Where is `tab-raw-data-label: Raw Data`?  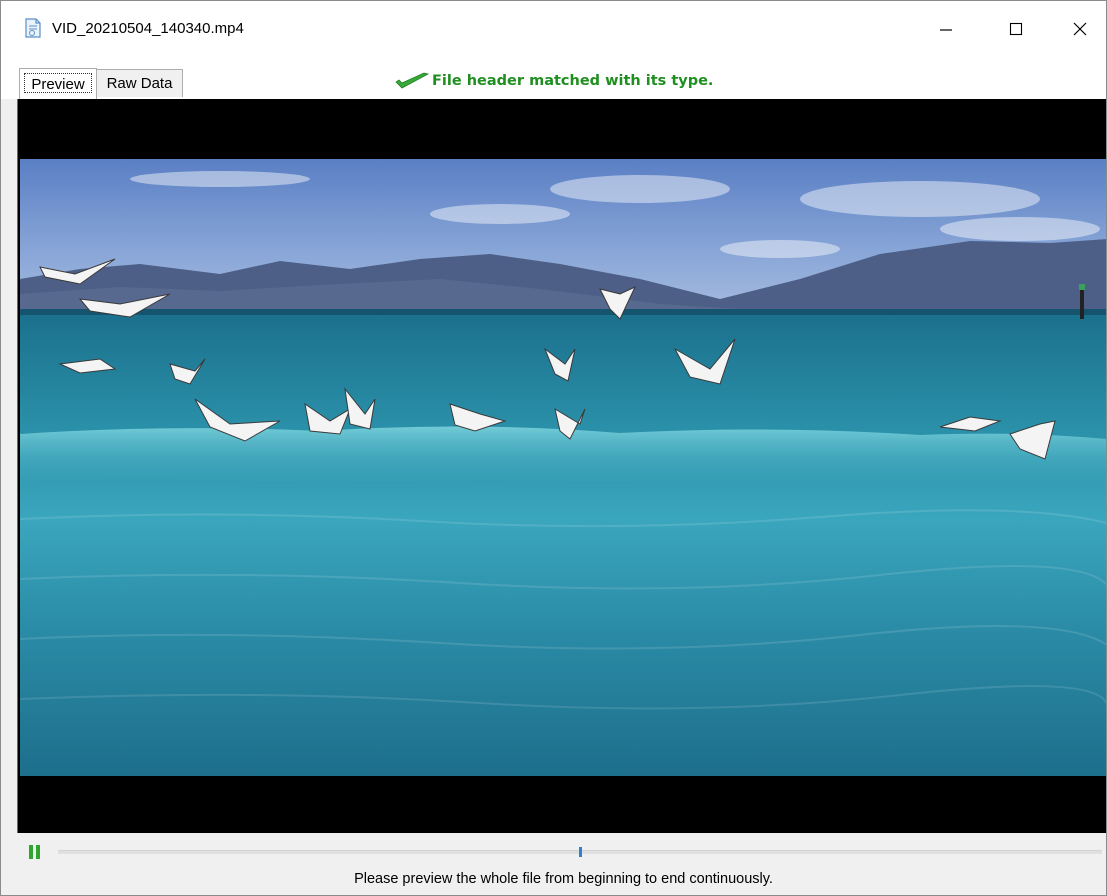 tab-raw-data-label: Raw Data is located at coordinates (139, 83).